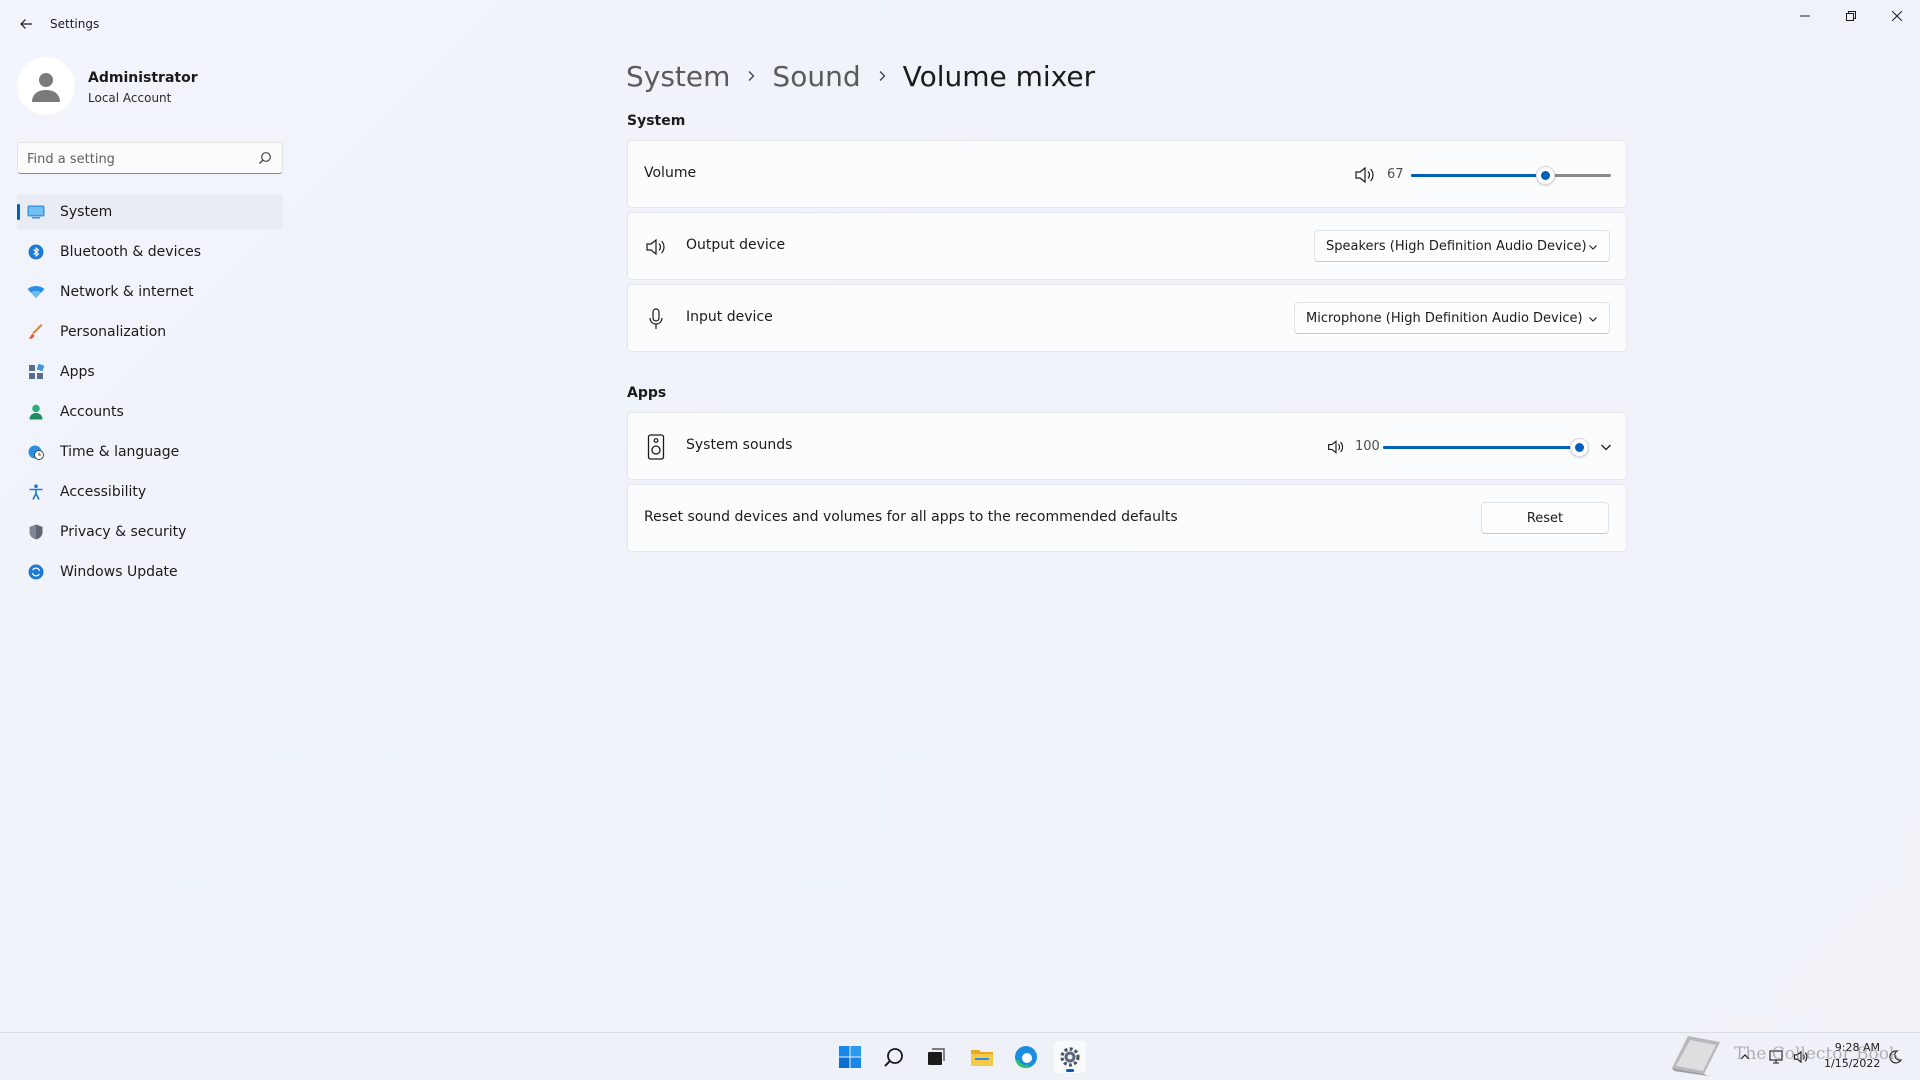  Describe the element at coordinates (1817, 1054) in the screenshot. I see `watermark-text: The Collector Book` at that location.